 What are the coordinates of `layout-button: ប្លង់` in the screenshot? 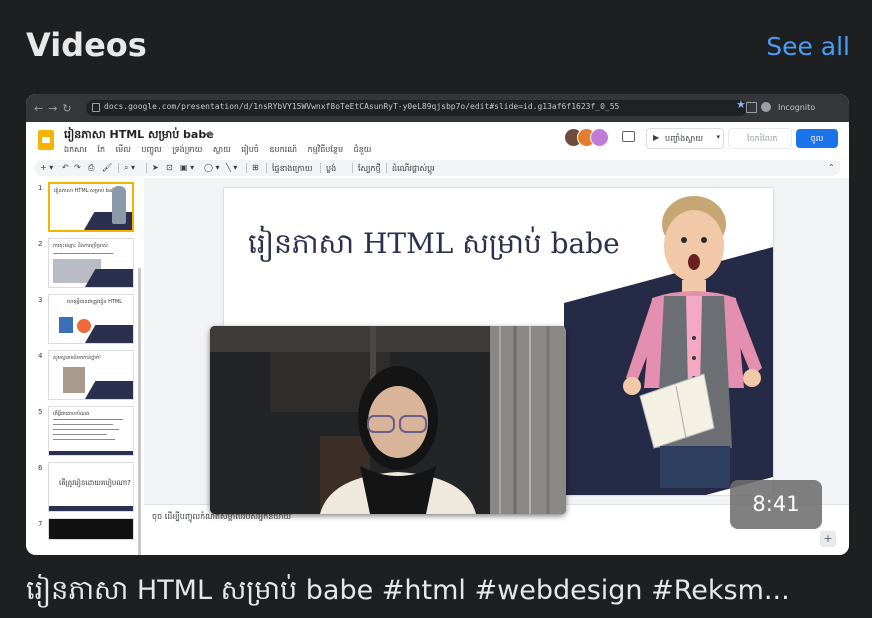 It's located at (331, 168).